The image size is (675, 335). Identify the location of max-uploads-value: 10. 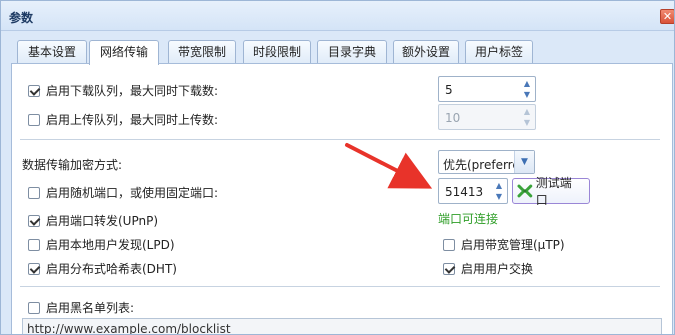
(453, 118).